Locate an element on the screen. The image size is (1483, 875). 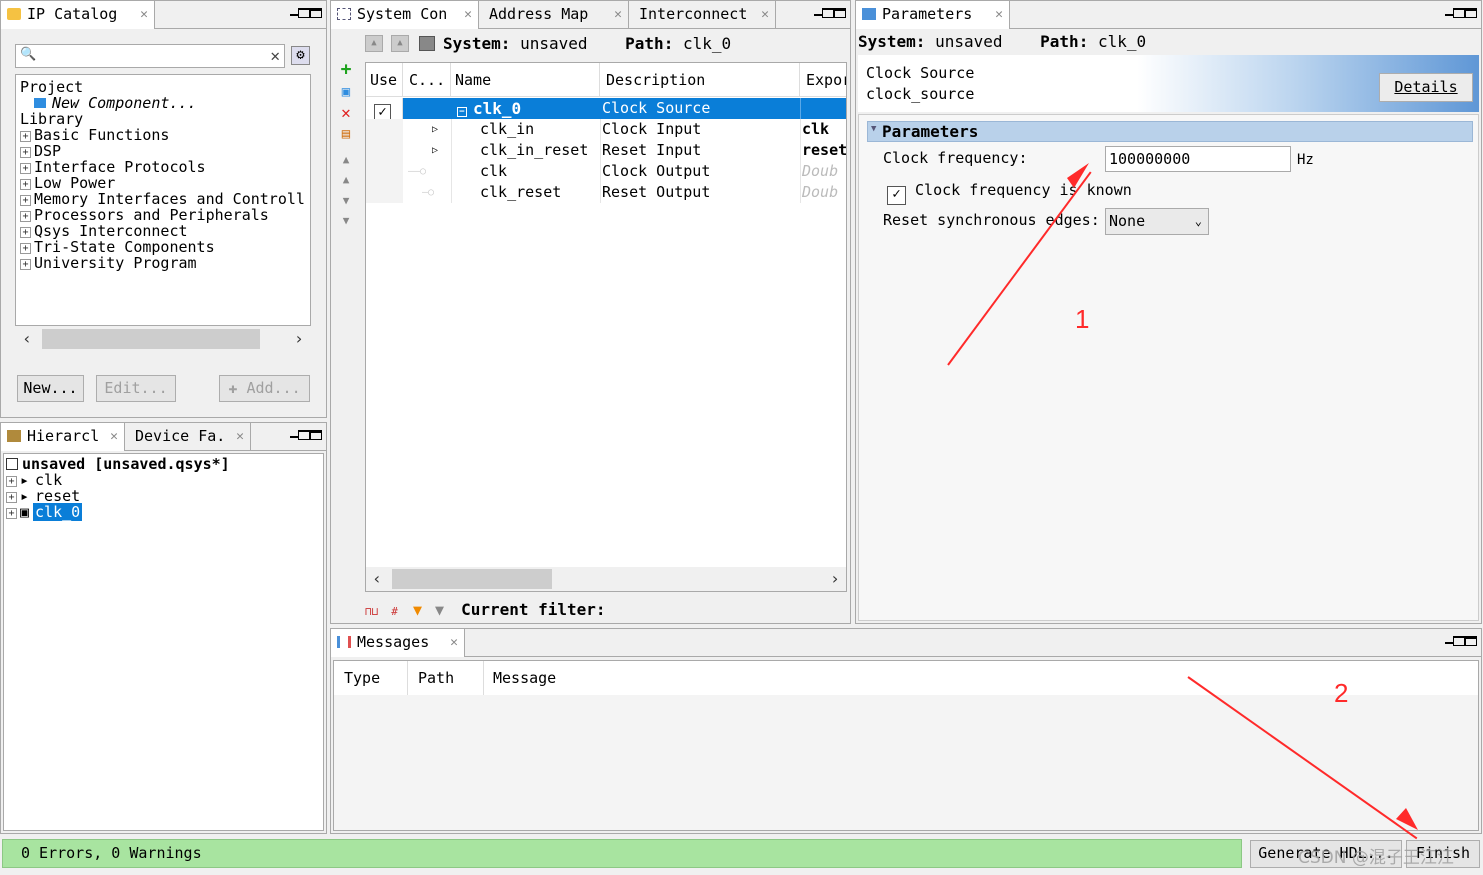
tree-node-library-item: + University Program is located at coordinates (165, 263).